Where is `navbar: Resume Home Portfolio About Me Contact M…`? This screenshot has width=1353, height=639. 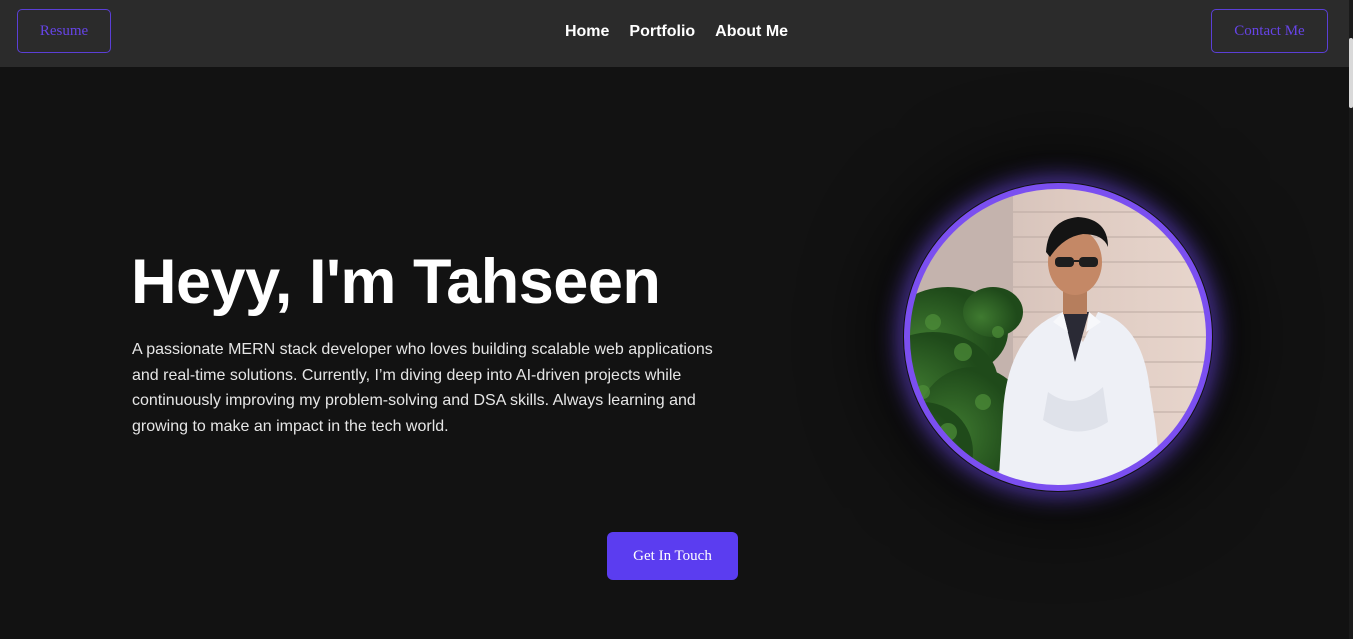
navbar: Resume Home Portfolio About Me Contact M… is located at coordinates (676, 33).